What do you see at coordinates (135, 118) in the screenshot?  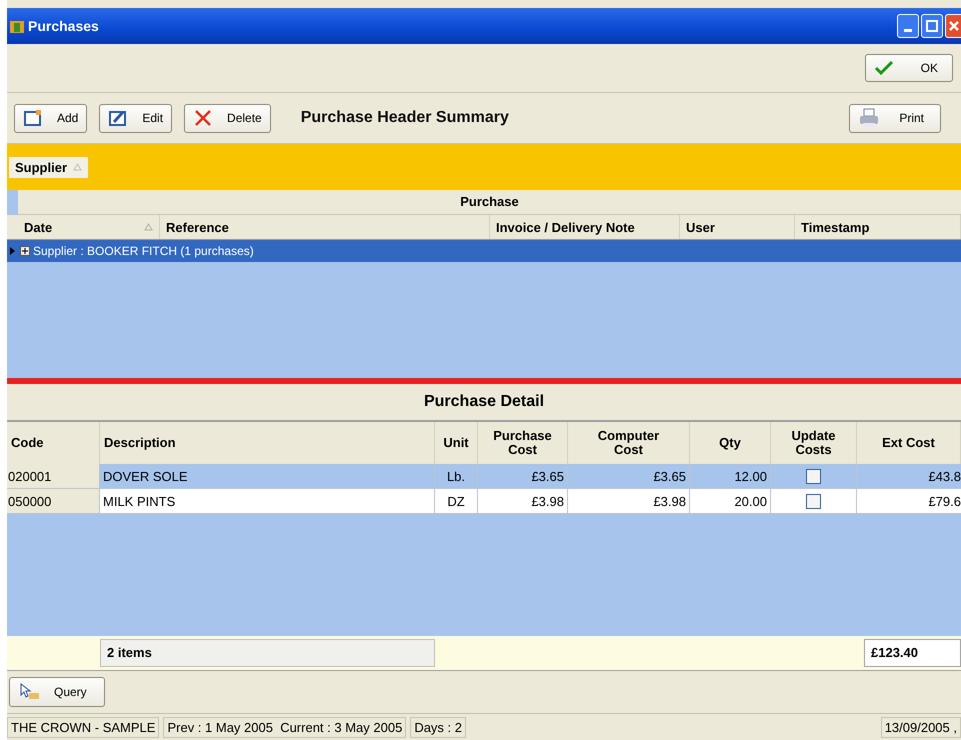 I see `edit-button: Edit` at bounding box center [135, 118].